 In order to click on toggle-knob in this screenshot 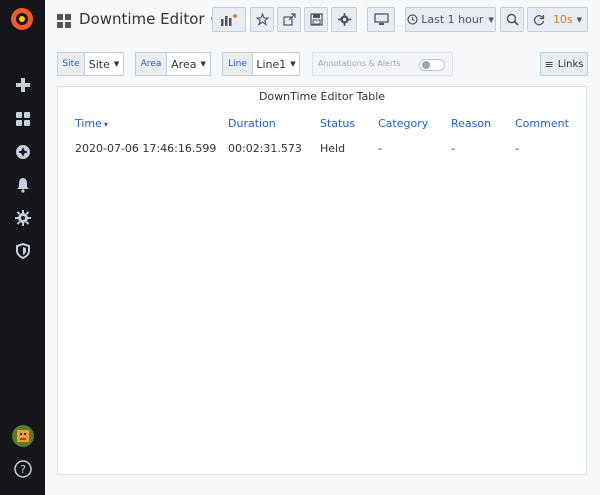, I will do `click(426, 65)`.